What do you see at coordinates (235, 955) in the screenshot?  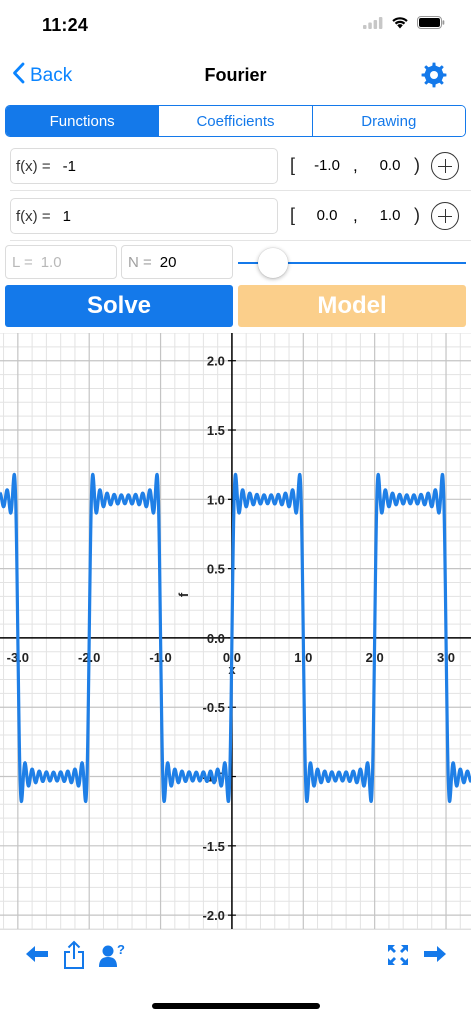 I see `bottom-toolbar: ?` at bounding box center [235, 955].